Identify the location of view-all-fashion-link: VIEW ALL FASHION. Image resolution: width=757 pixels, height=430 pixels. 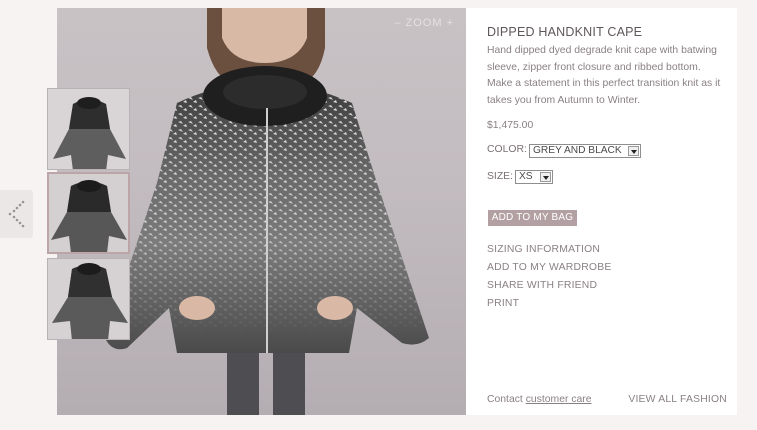
(677, 399).